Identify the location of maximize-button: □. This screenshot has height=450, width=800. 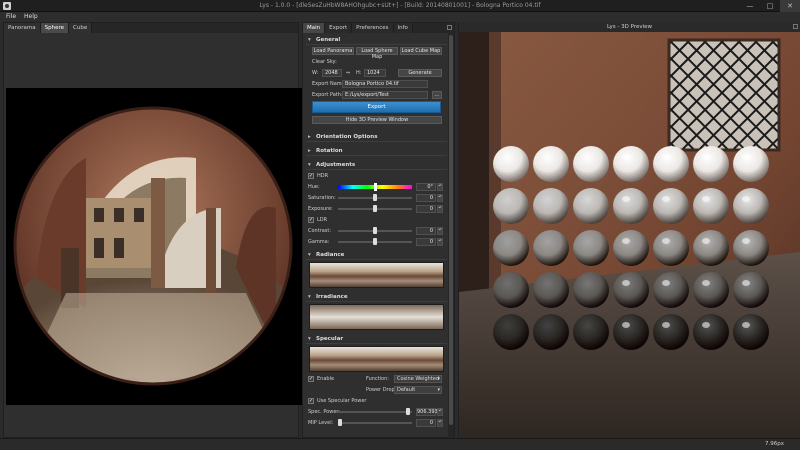
(770, 6).